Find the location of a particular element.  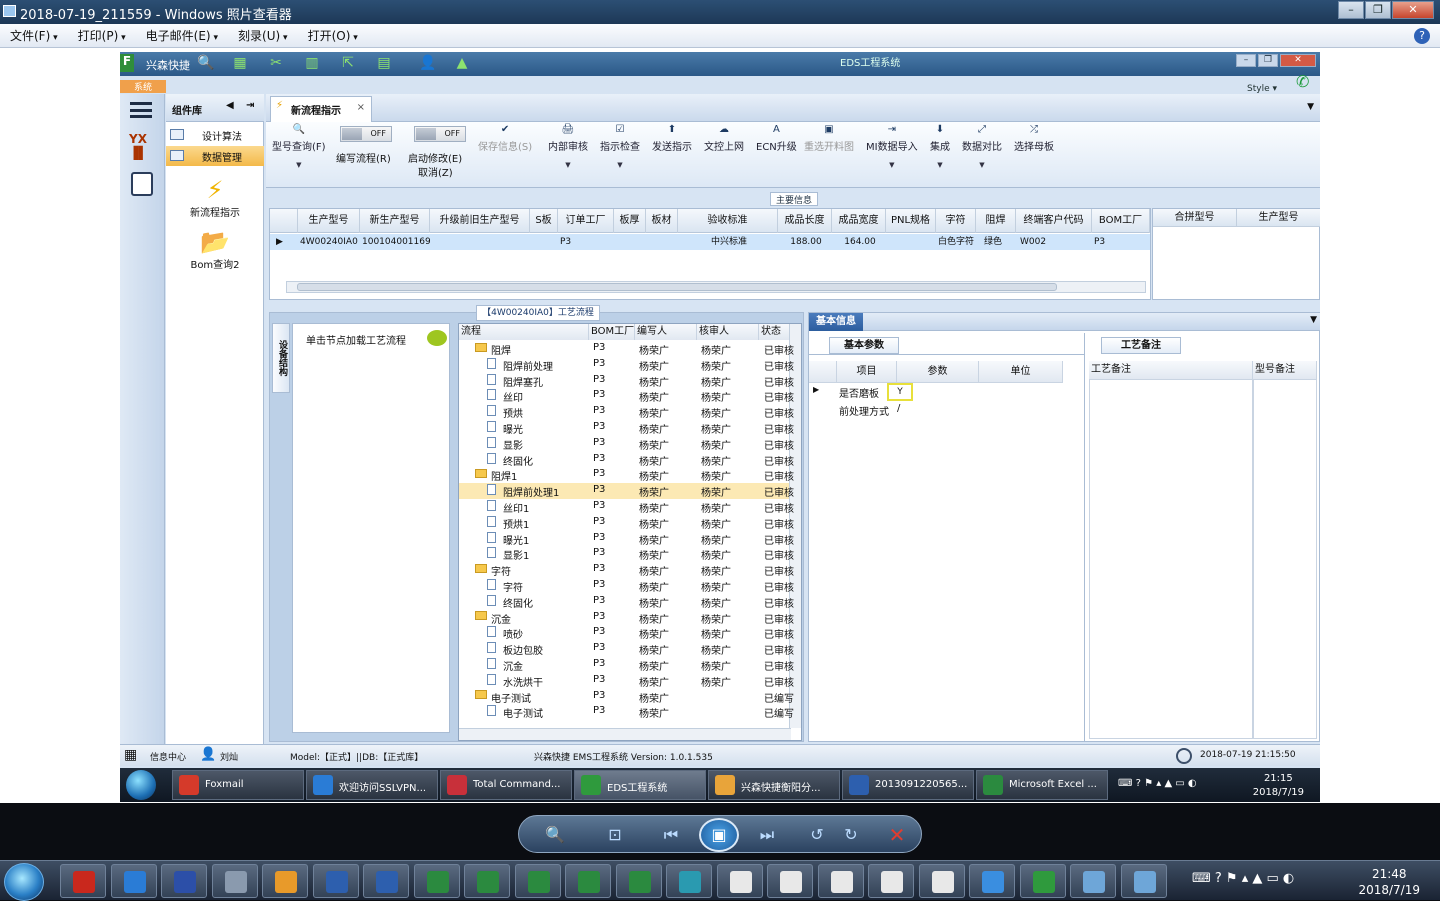

col-header: 订单工厂 is located at coordinates (586, 221).